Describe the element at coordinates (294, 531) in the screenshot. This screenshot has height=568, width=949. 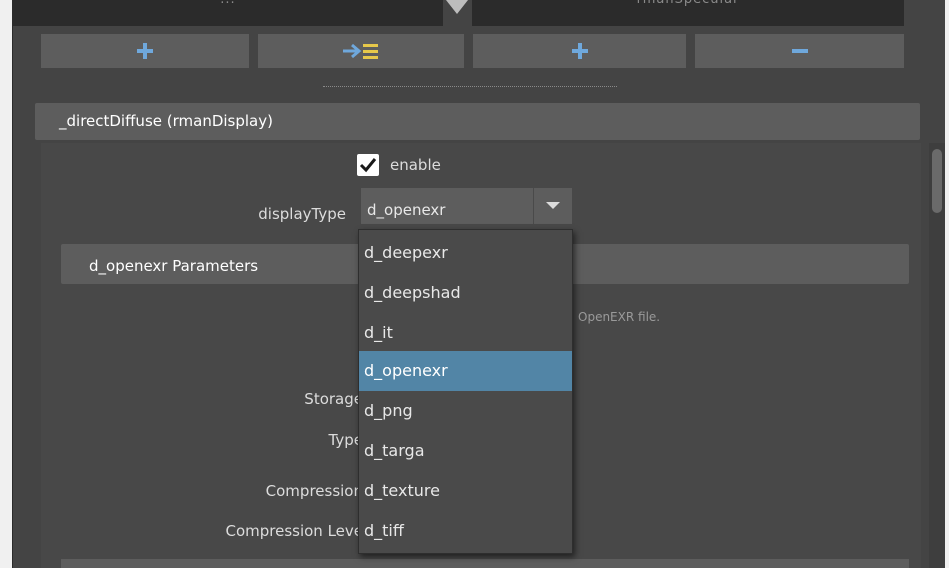
I see `compression-level-label: Compression Leve` at that location.